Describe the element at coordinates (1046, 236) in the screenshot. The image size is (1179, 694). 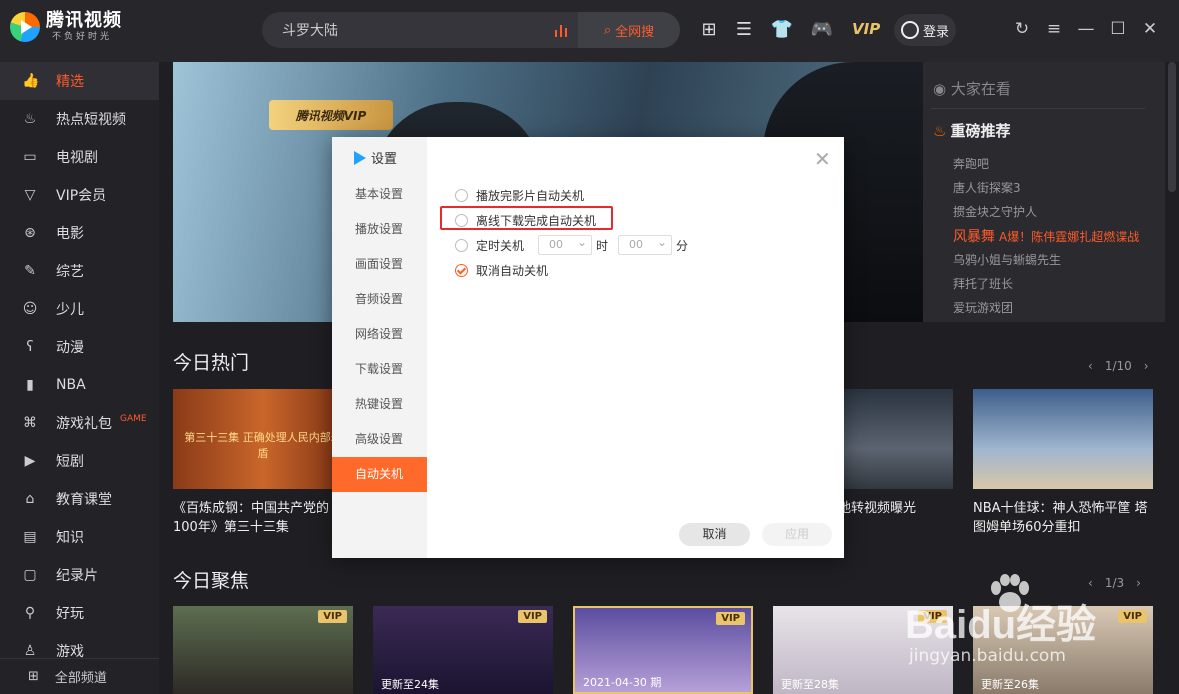
I see `rec-item-highlight: 风暴舞 A爆！陈伟霆娜扎超燃谍战` at that location.